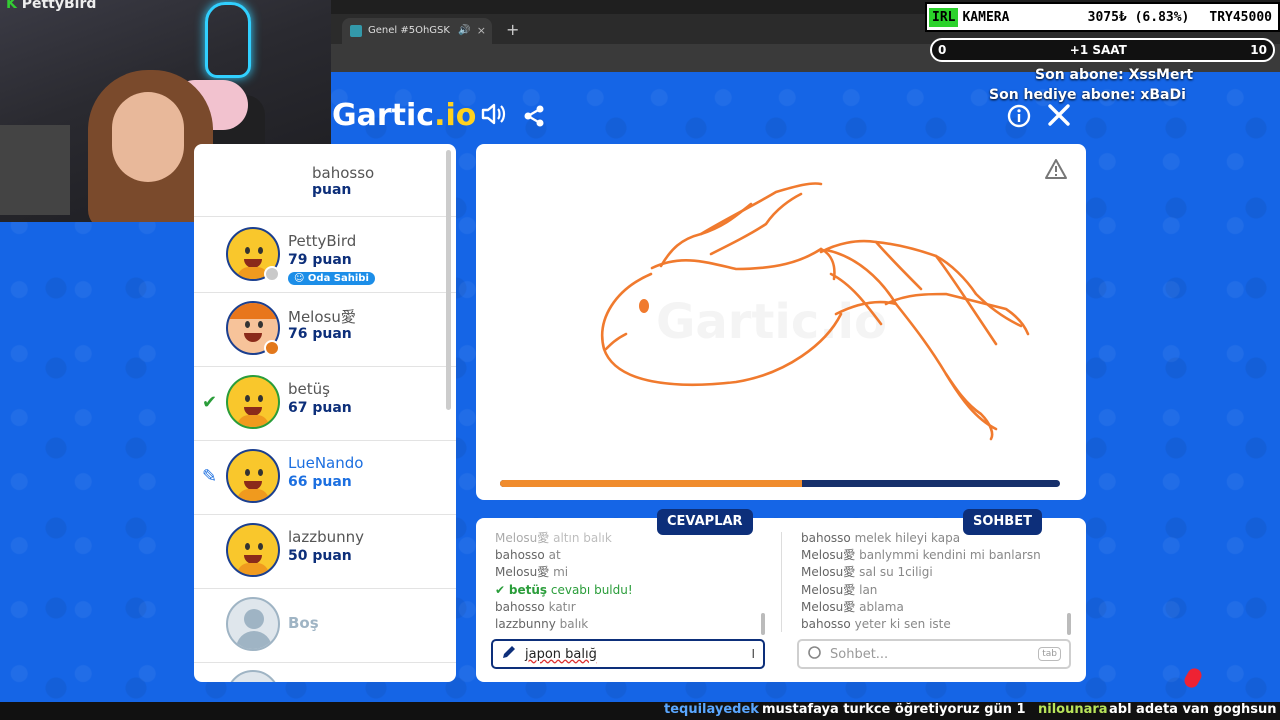 This screenshot has width=1280, height=720. I want to click on ticker-label: KAMERA, so click(986, 17).